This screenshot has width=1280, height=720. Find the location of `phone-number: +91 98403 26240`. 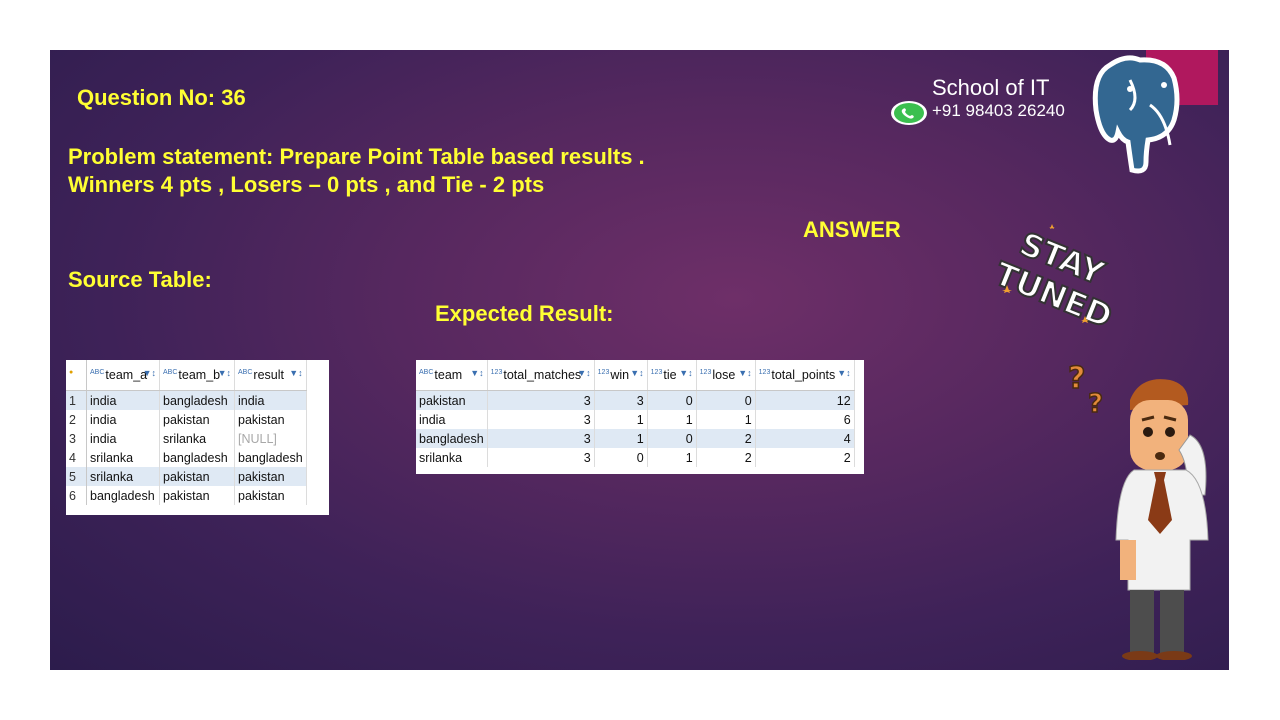

phone-number: +91 98403 26240 is located at coordinates (998, 110).